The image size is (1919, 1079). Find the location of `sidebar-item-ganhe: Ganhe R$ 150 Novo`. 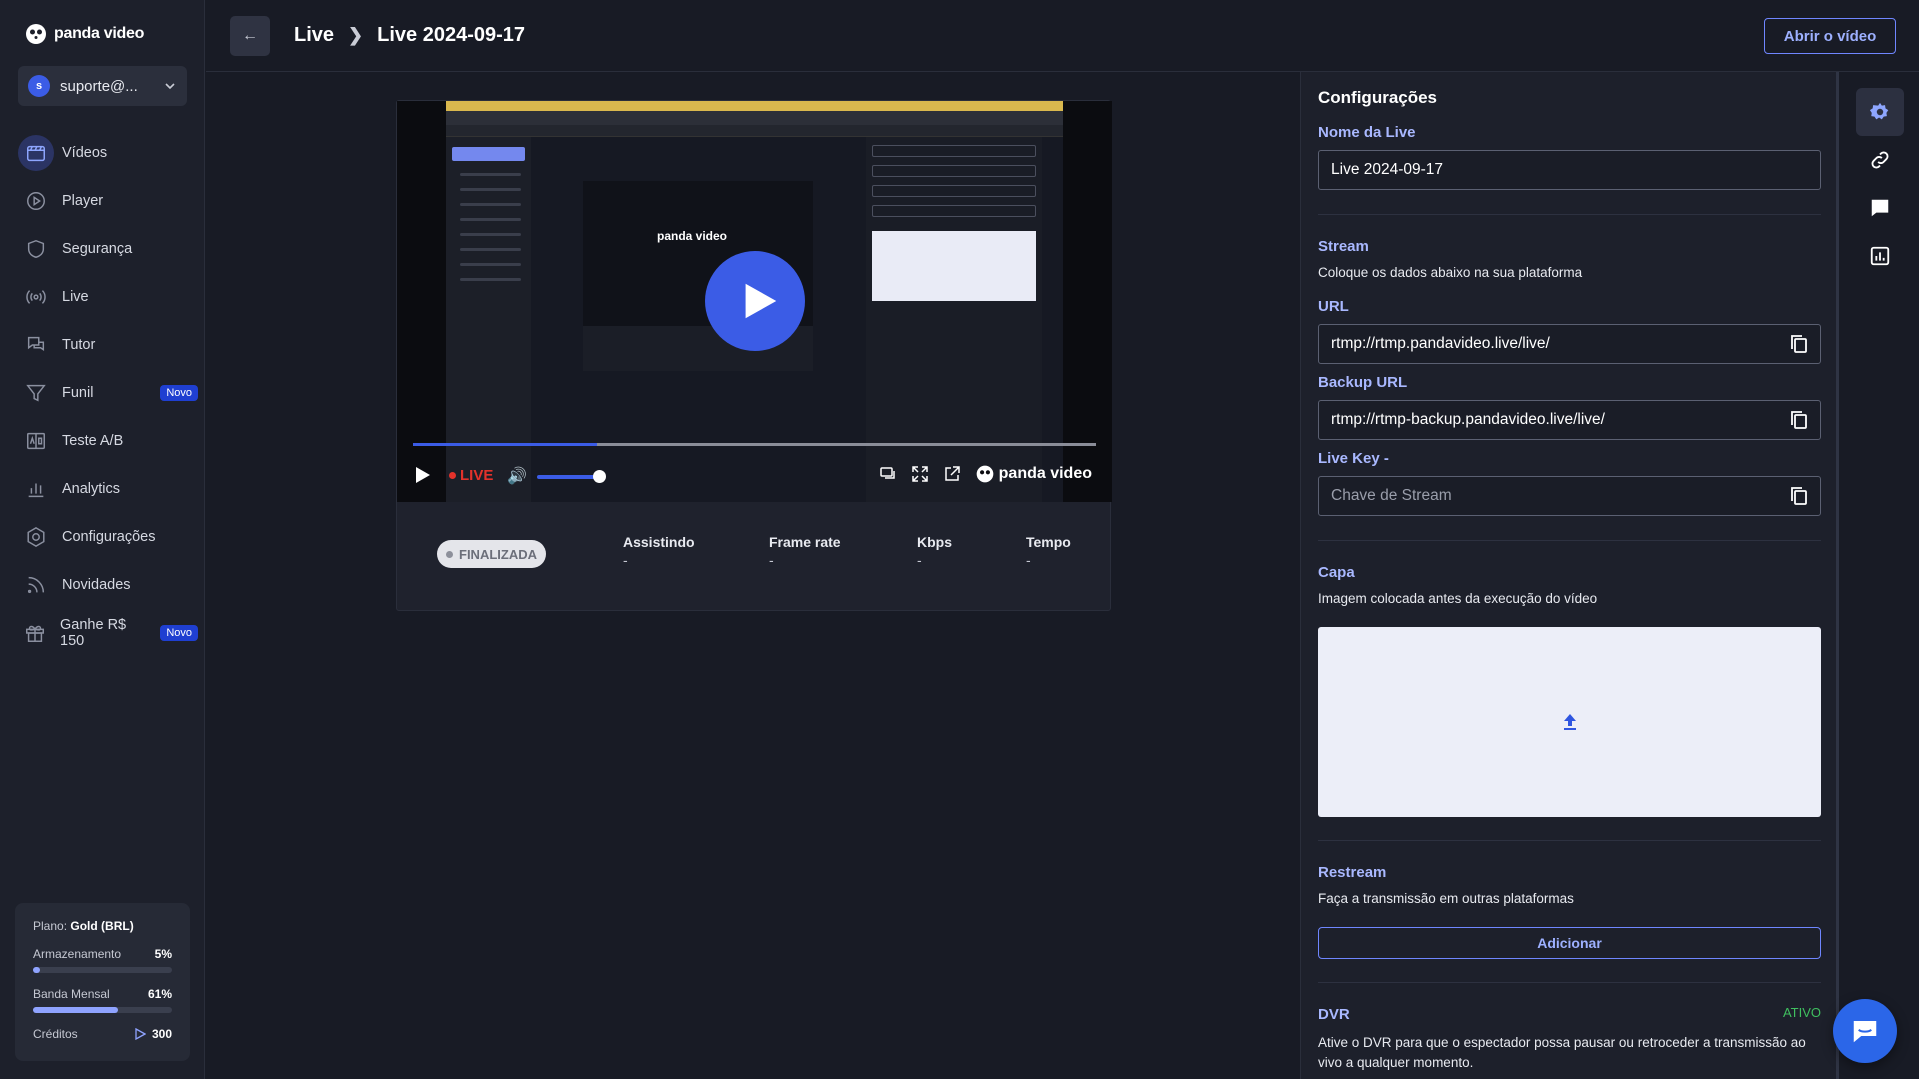

sidebar-item-ganhe: Ganhe R$ 150 Novo is located at coordinates (108, 633).